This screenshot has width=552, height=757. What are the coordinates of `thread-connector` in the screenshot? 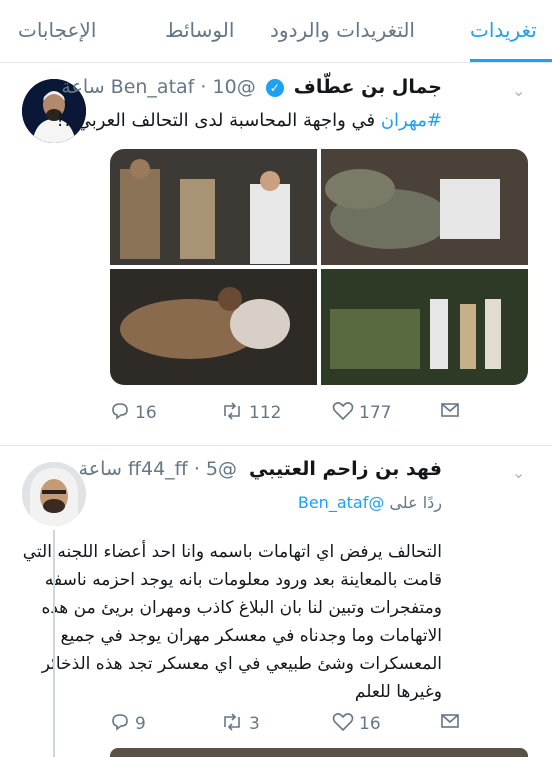 It's located at (54, 643).